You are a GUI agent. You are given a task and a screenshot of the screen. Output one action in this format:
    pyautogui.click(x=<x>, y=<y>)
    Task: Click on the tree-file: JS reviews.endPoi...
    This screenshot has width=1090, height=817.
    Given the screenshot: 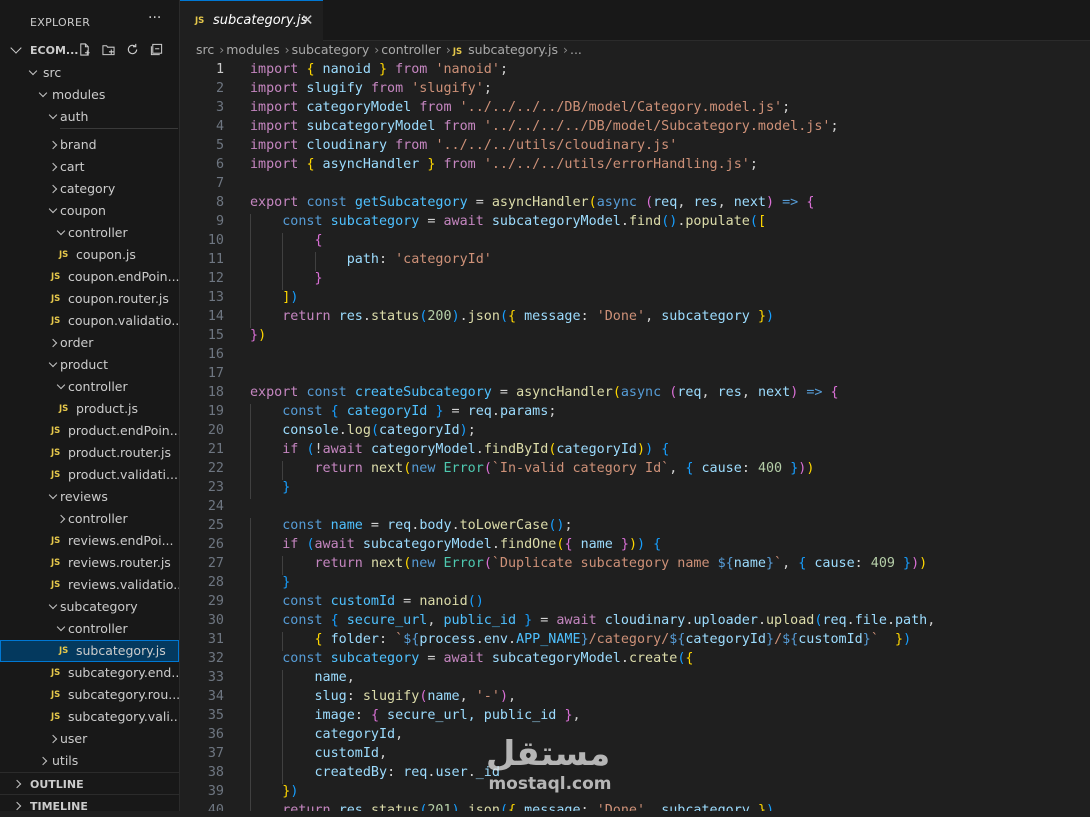 What is the action you would take?
    pyautogui.click(x=89, y=541)
    